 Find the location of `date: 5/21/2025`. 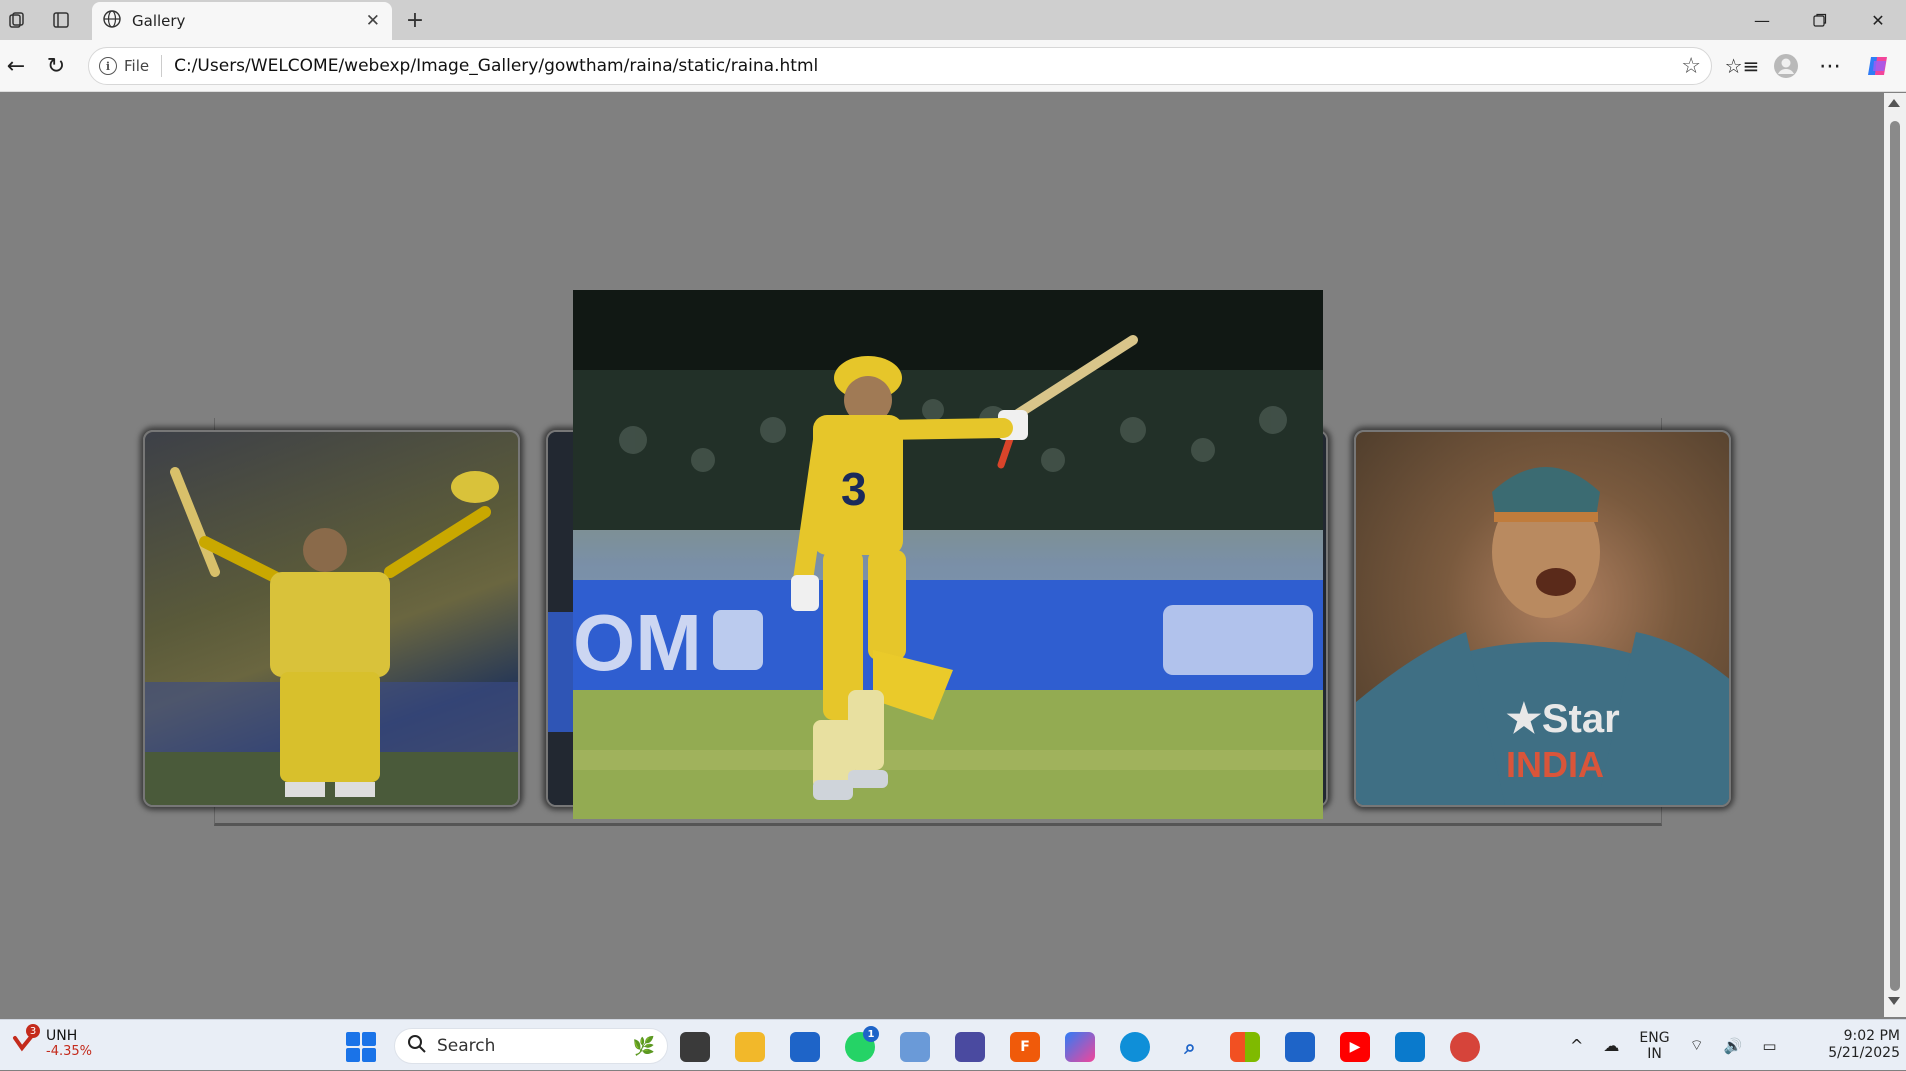

date: 5/21/2025 is located at coordinates (1864, 1053).